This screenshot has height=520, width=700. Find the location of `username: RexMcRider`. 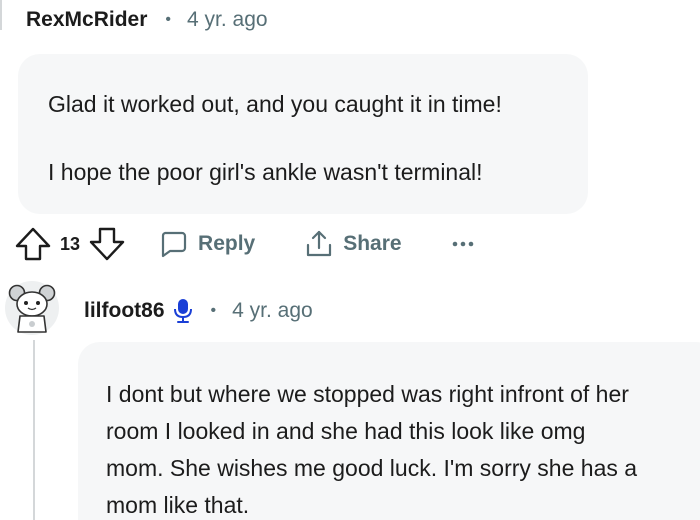

username: RexMcRider is located at coordinates (86, 20).